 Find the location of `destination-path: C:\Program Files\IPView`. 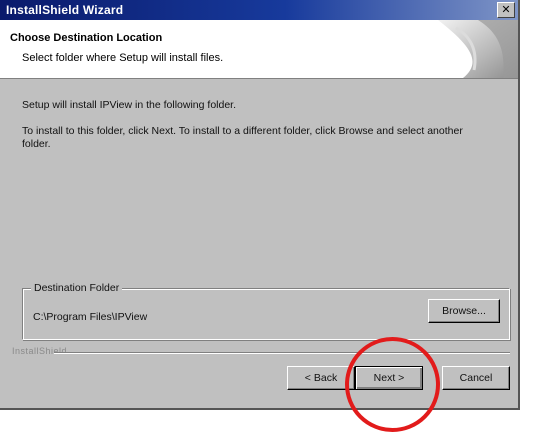

destination-path: C:\Program Files\IPView is located at coordinates (90, 317).